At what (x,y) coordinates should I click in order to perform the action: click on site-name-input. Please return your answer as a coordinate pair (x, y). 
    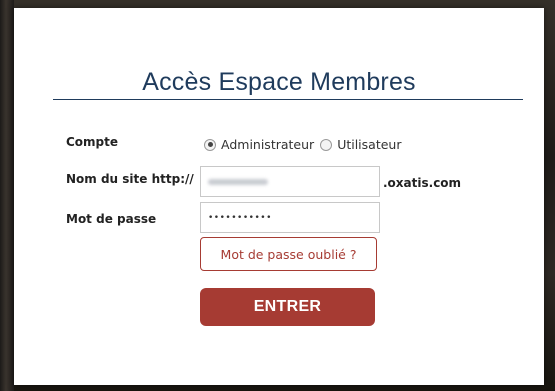
    Looking at the image, I should click on (290, 181).